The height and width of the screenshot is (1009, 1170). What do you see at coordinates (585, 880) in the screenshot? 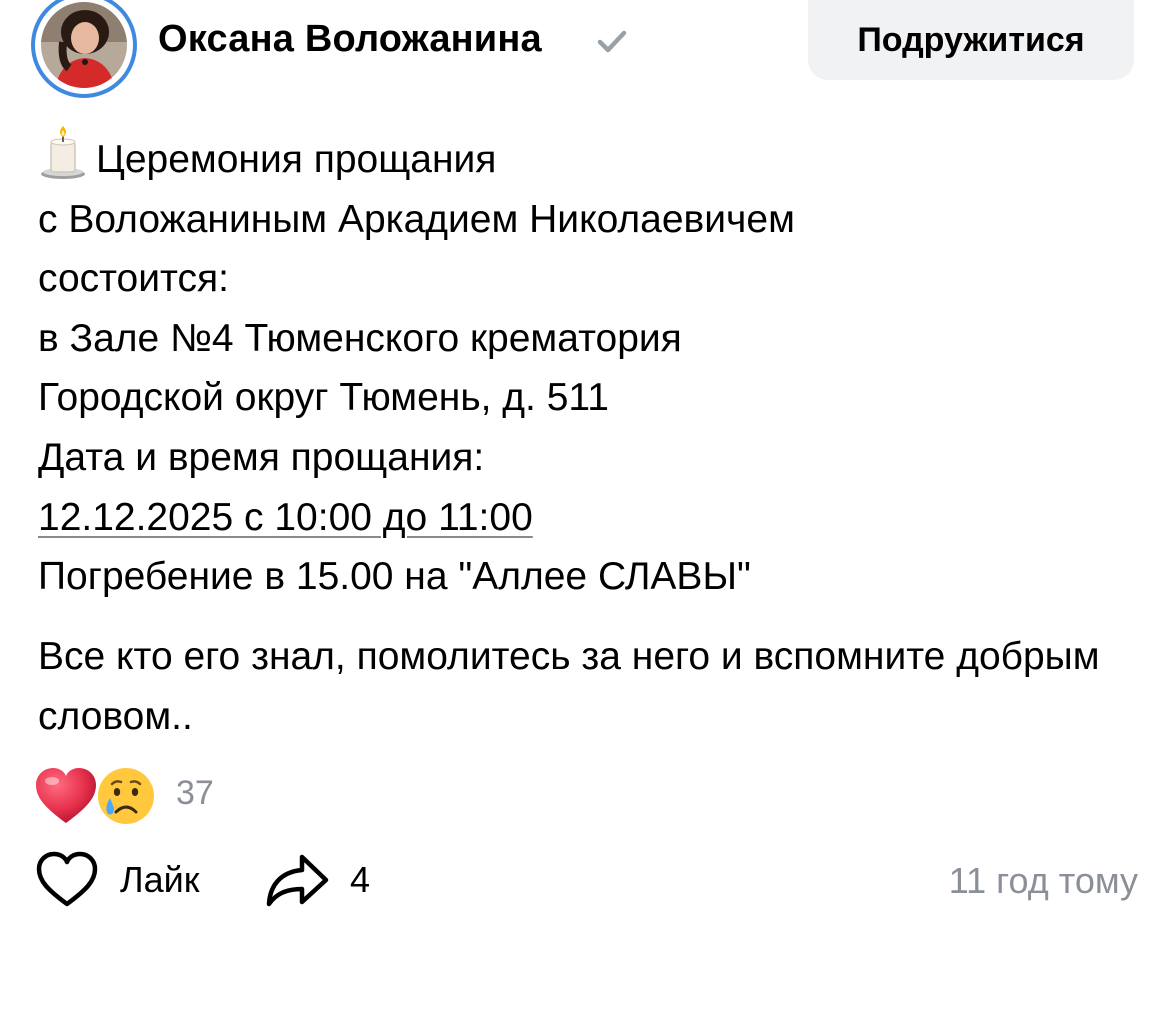
I see `post-actions: Лайк 4 11 год тому` at bounding box center [585, 880].